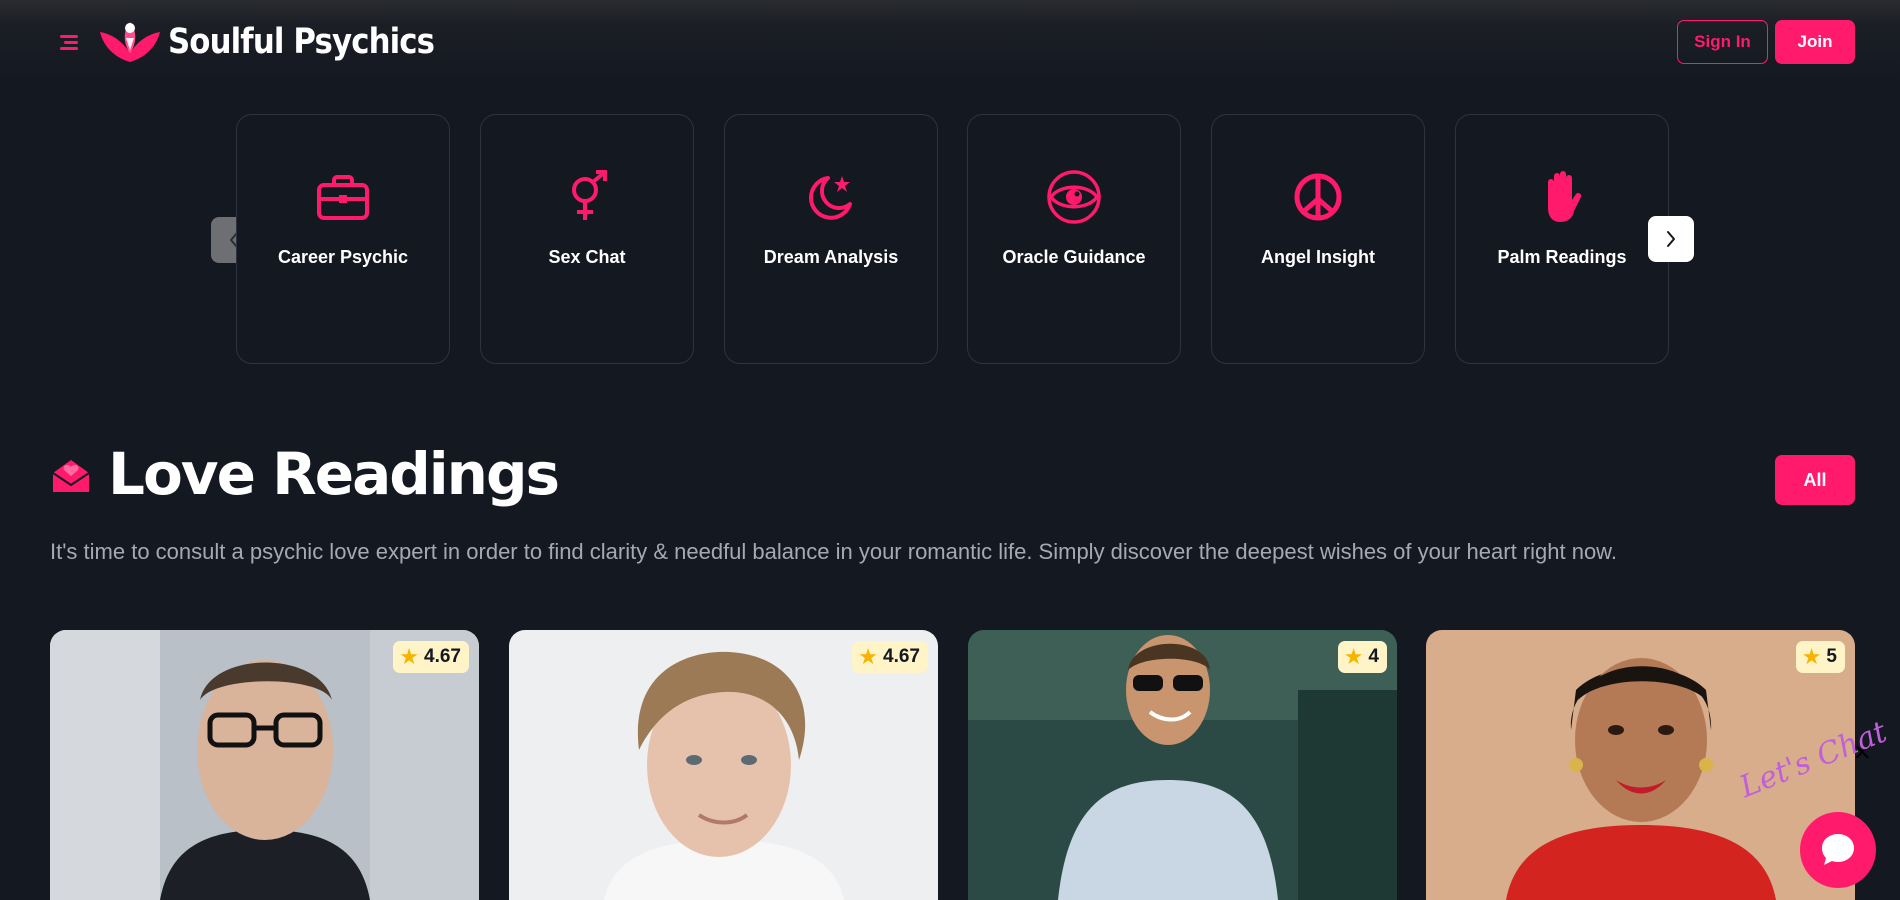  I want to click on chat-bubble-icon, so click(1838, 849).